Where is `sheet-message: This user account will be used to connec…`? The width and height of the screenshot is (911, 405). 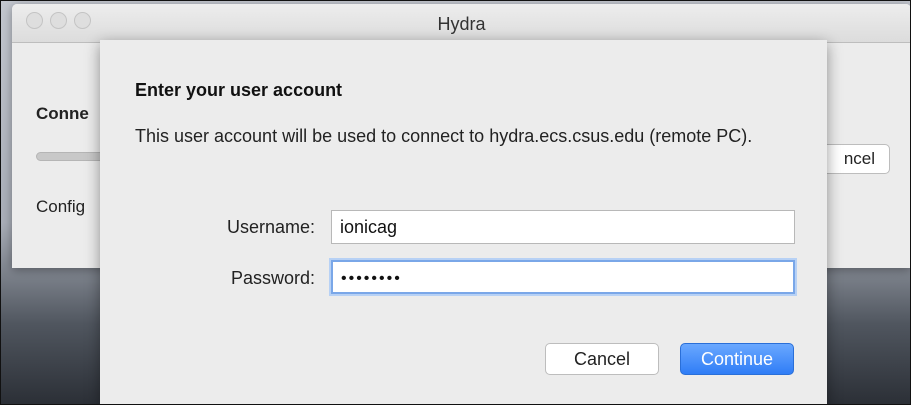
sheet-message: This user account will be used to connec… is located at coordinates (444, 136).